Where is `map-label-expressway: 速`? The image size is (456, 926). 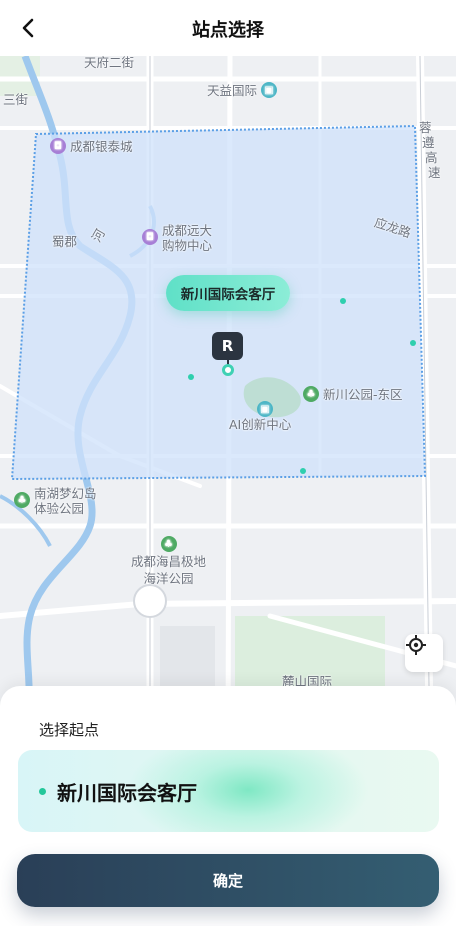 map-label-expressway: 速 is located at coordinates (434, 172).